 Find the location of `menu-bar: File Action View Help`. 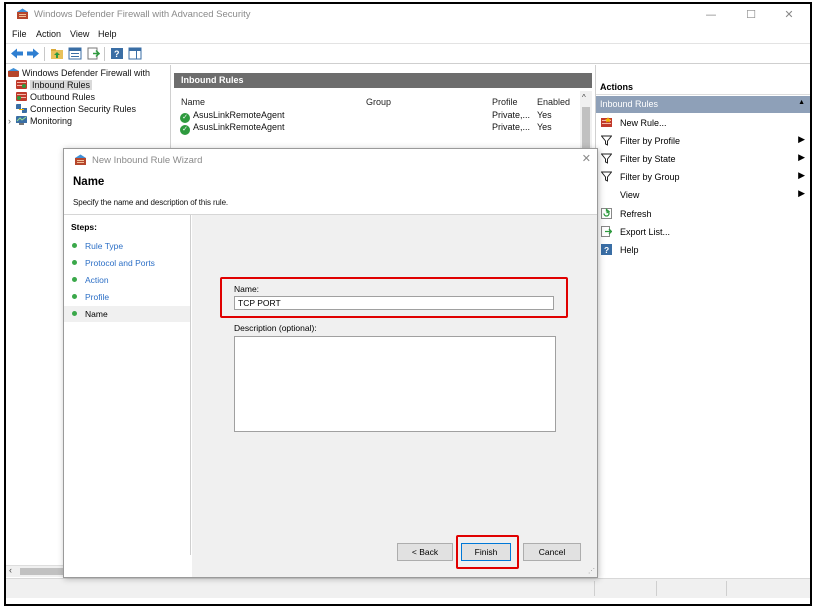

menu-bar: File Action View Help is located at coordinates (408, 35).